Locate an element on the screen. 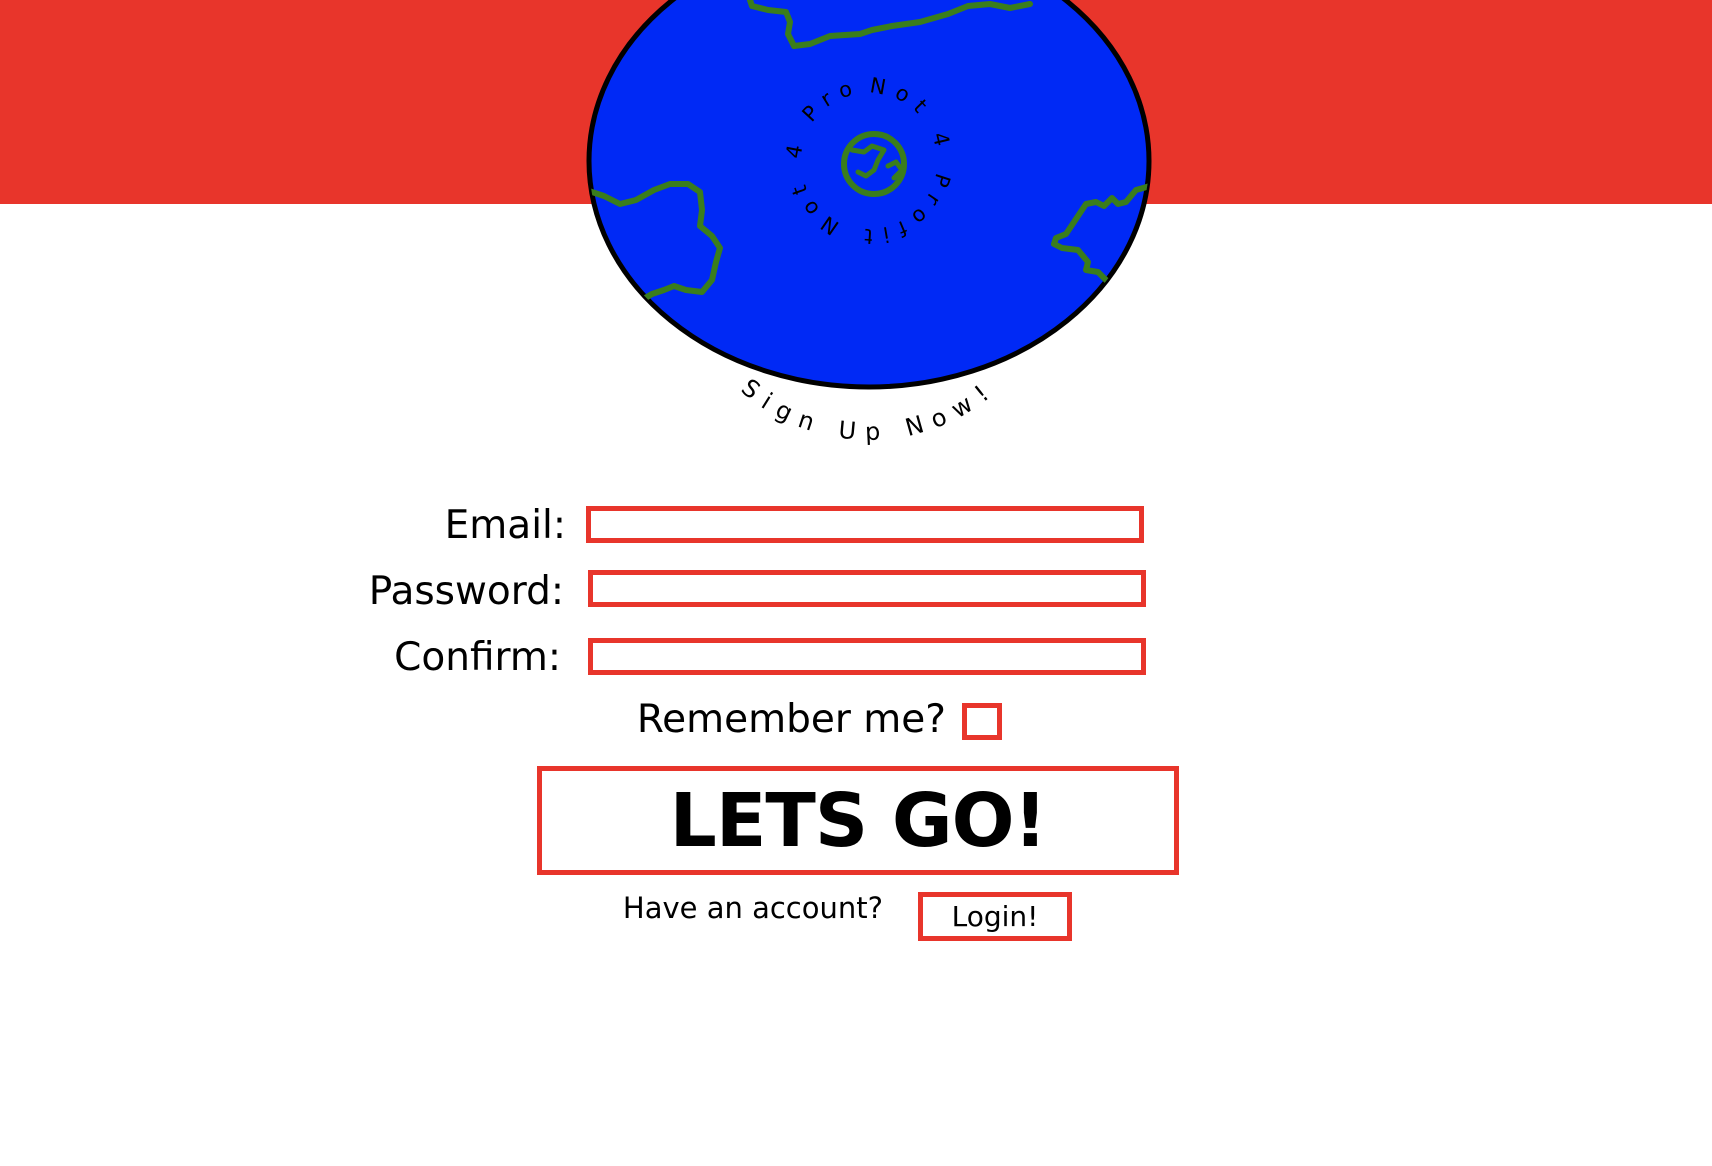 This screenshot has height=1166, width=1712. confirm-label: Confirm: is located at coordinates (477, 657).